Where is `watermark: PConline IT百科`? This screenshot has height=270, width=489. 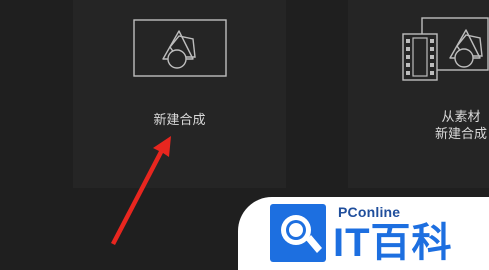 watermark: PConline IT百科 is located at coordinates (363, 233).